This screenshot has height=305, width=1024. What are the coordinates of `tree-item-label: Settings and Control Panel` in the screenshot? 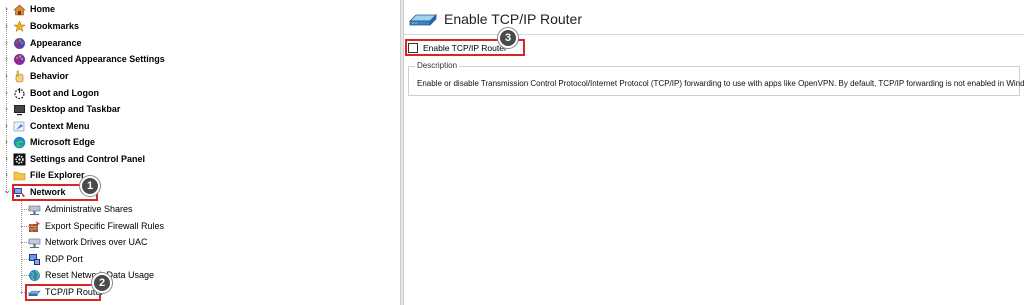 It's located at (88, 159).